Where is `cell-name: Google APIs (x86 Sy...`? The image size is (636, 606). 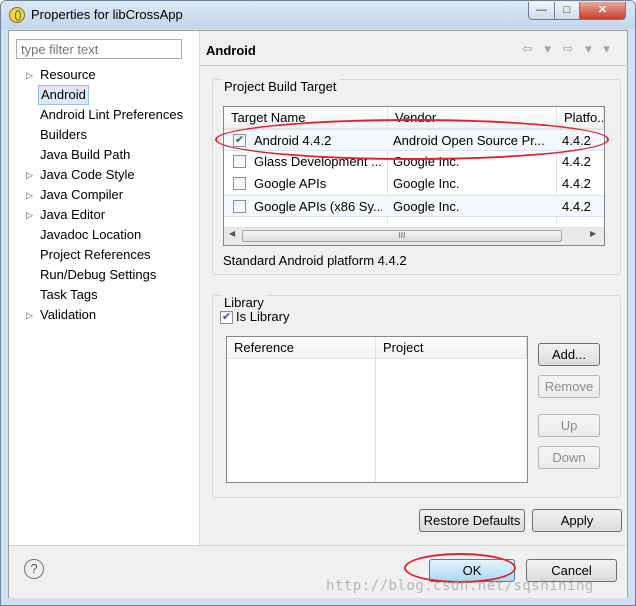 cell-name: Google APIs (x86 Sy... is located at coordinates (318, 206).